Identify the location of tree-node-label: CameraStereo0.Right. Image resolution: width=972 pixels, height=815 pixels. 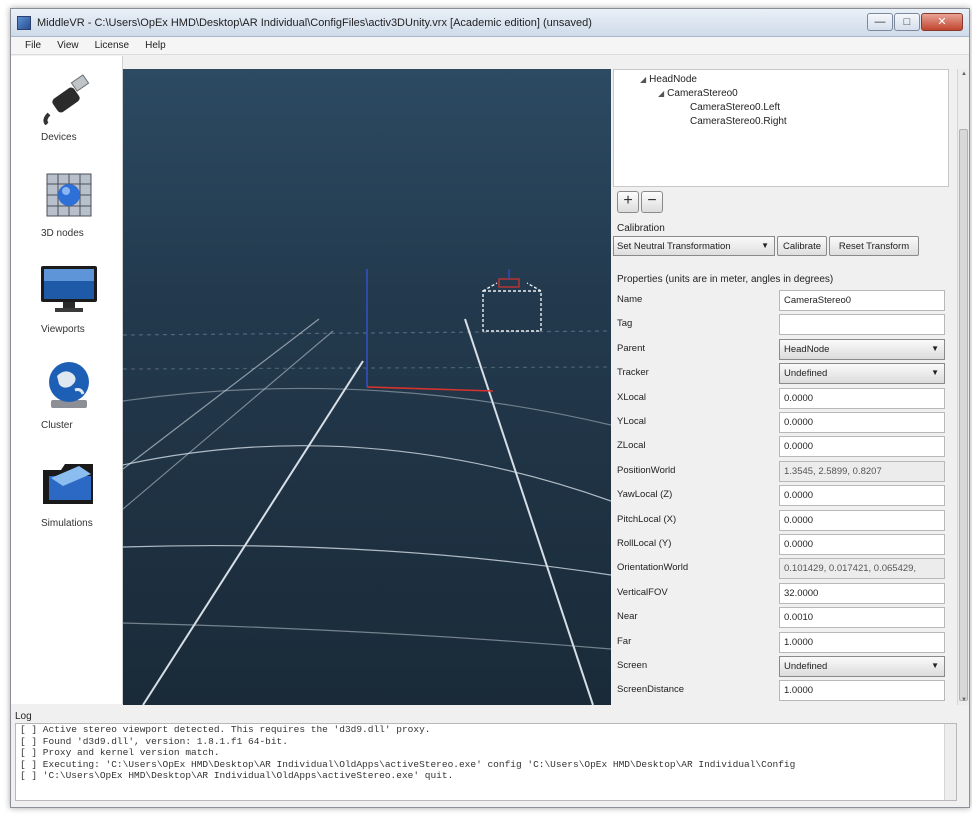
(738, 121).